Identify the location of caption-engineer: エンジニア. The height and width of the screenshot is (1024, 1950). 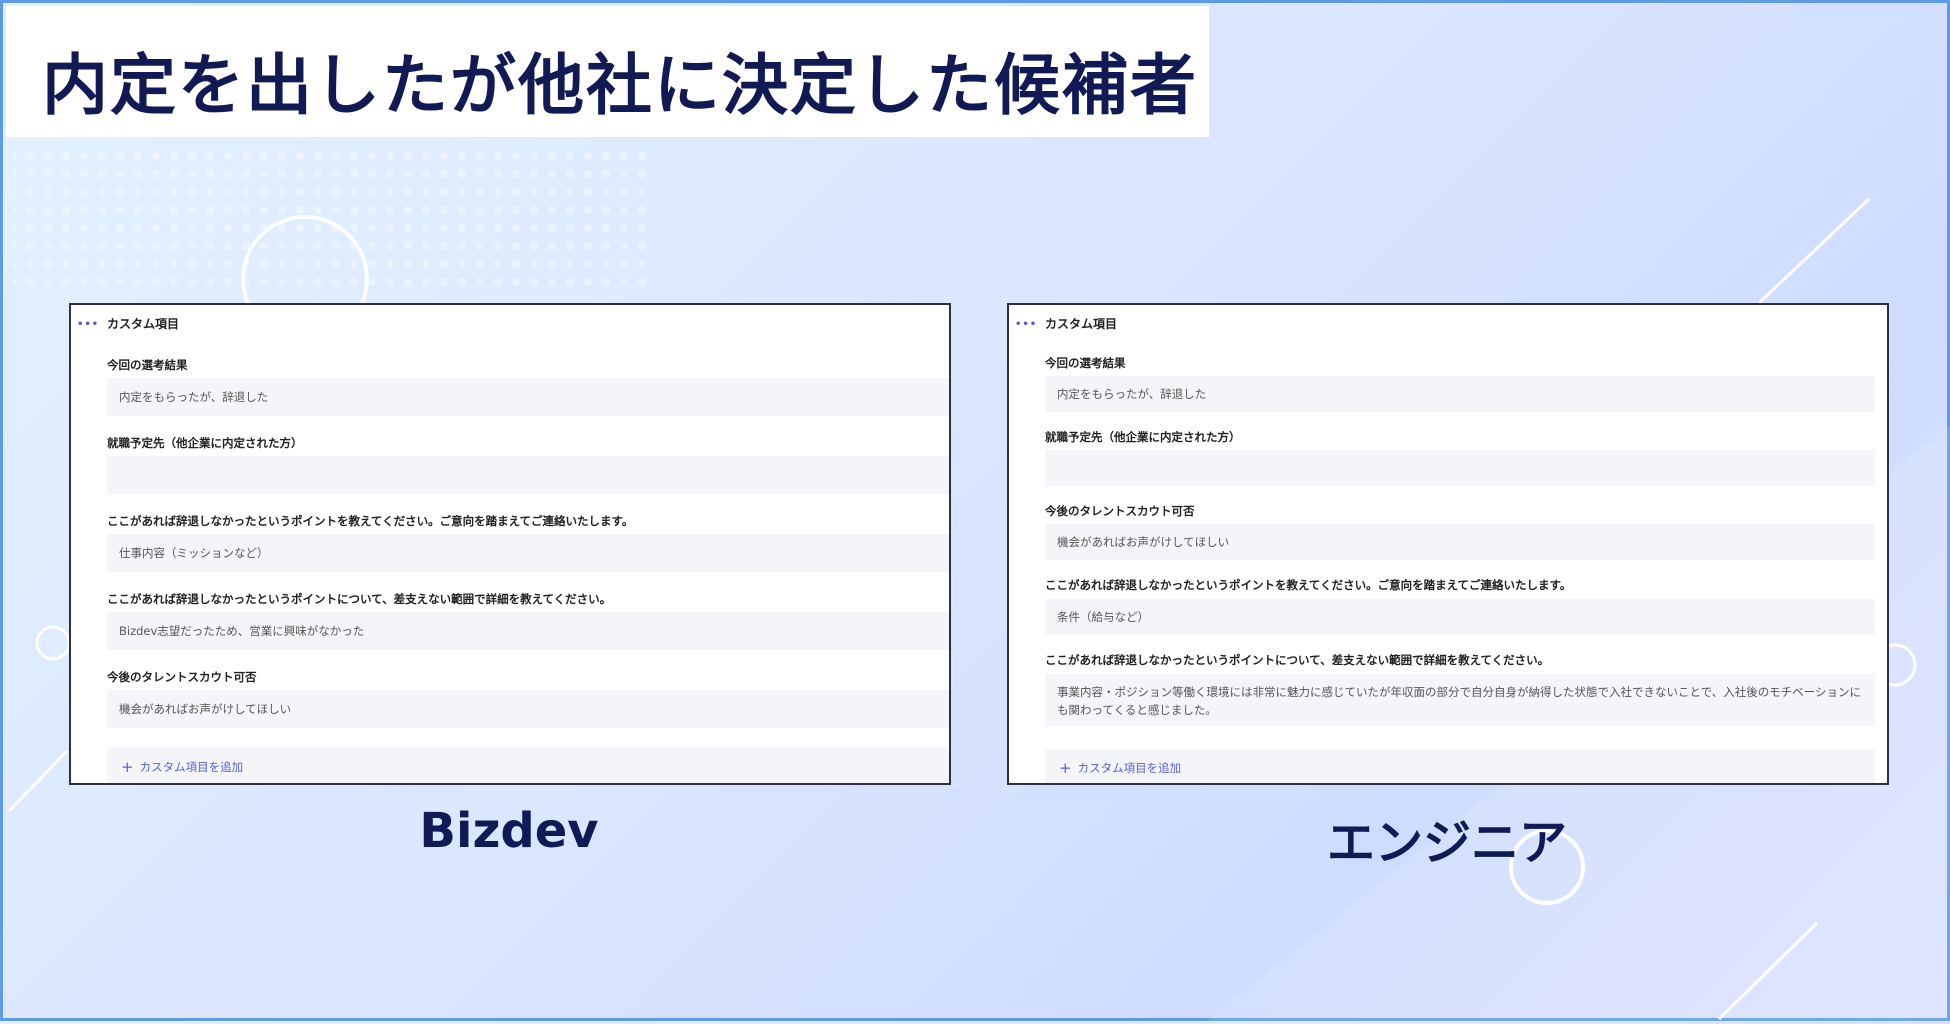
(1446, 843).